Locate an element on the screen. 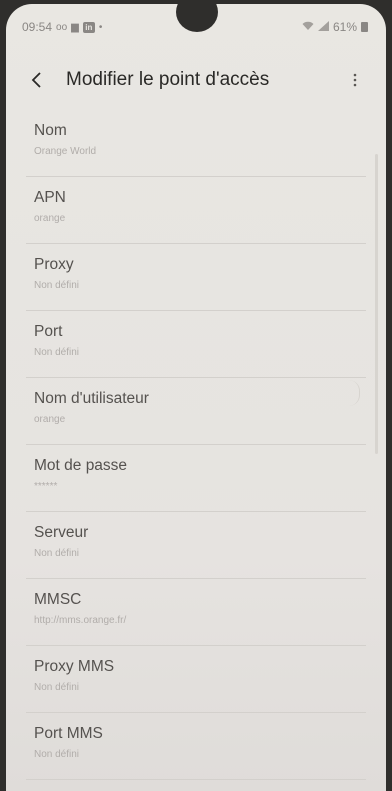 This screenshot has width=392, height=791. voicemail-icon: oo is located at coordinates (62, 27).